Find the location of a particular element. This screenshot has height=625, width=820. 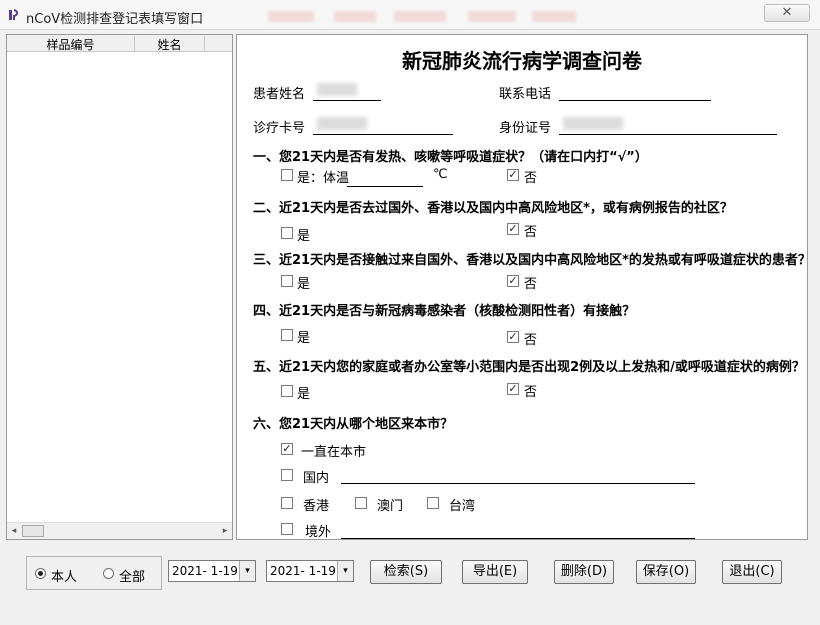

exit-button: 退出(C) is located at coordinates (752, 572).